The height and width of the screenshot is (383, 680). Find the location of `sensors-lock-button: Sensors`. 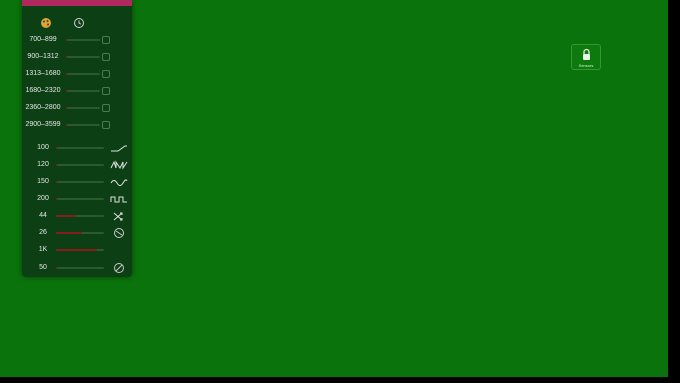

sensors-lock-button: Sensors is located at coordinates (586, 57).